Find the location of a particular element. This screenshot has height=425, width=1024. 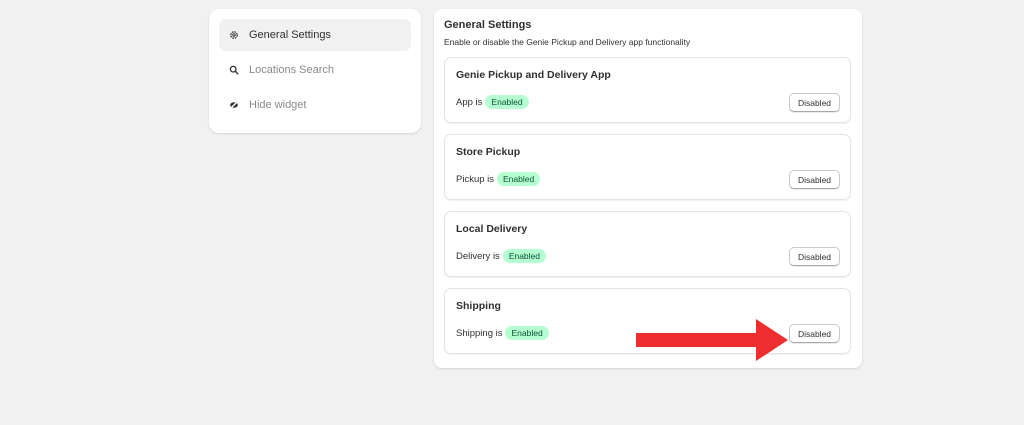

status-label: App is is located at coordinates (469, 102).